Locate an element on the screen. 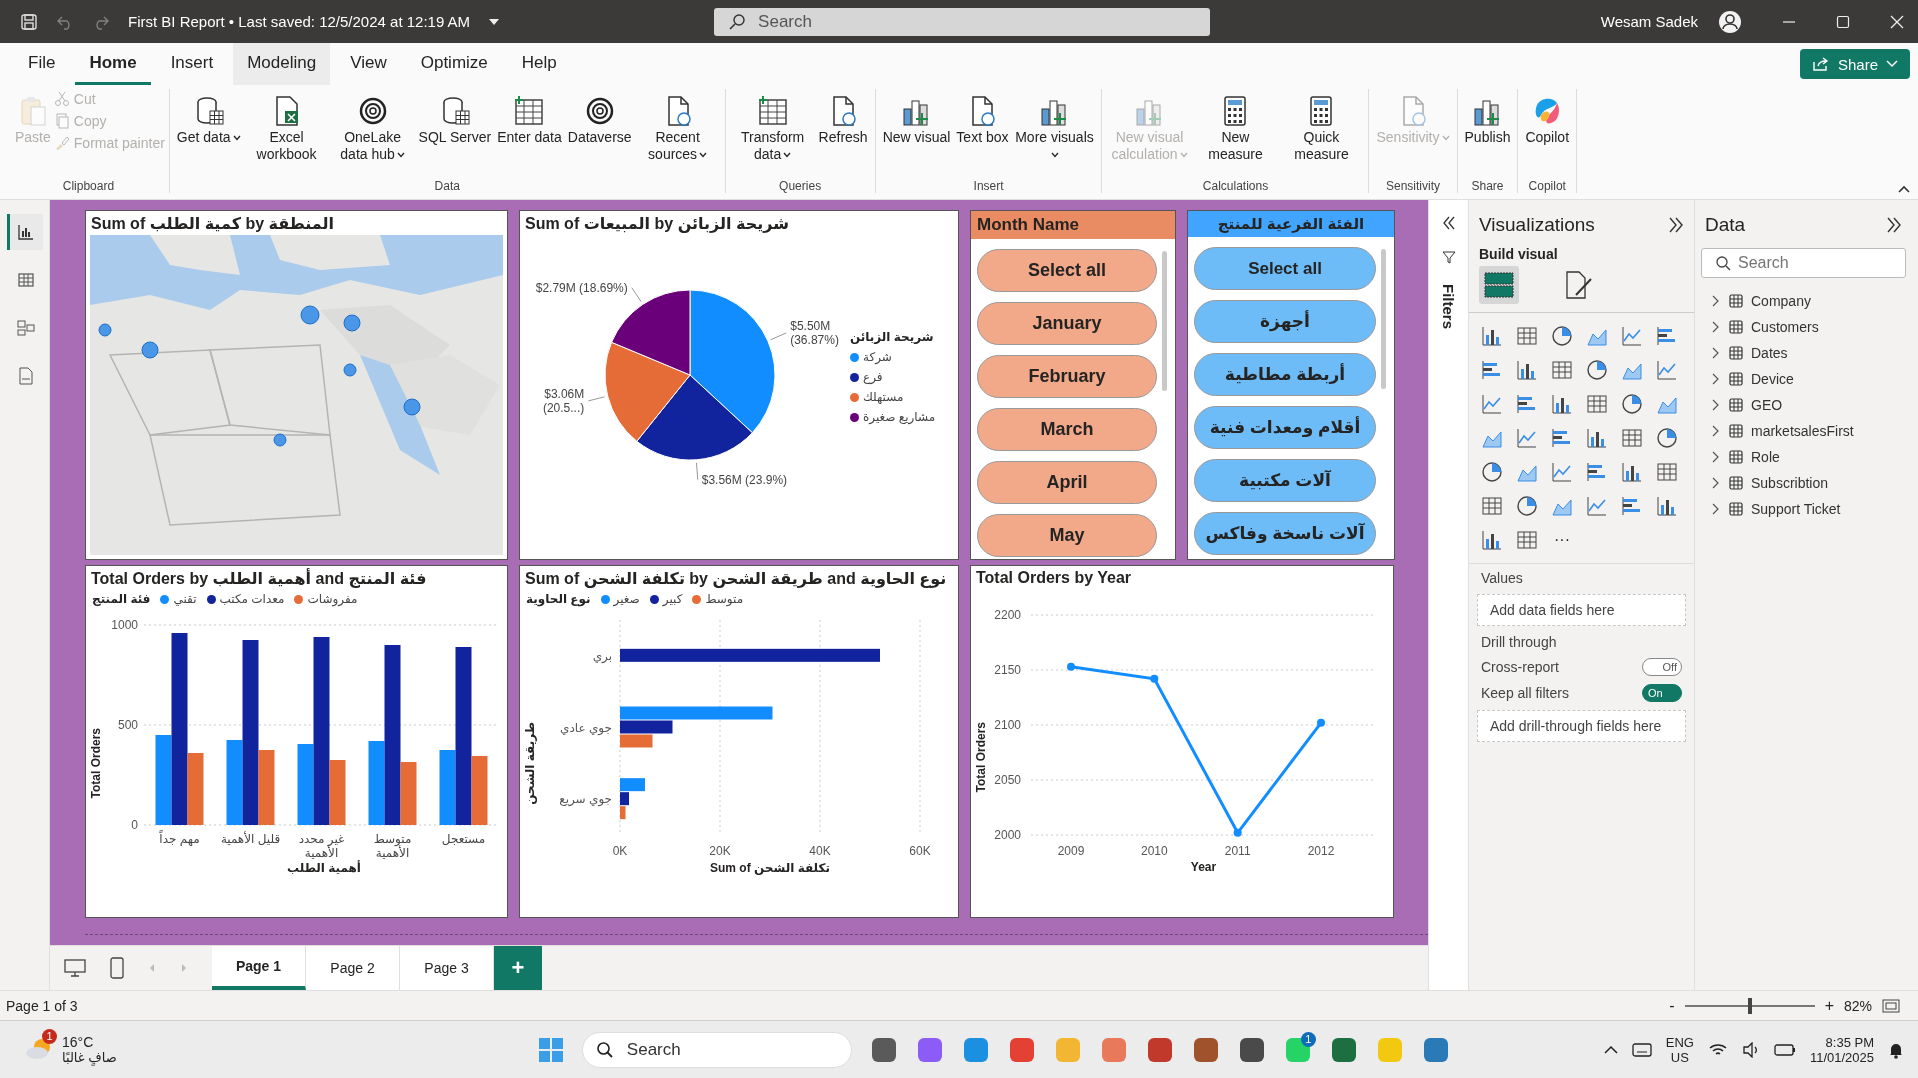  zoom-out-button: - is located at coordinates (1672, 1005).